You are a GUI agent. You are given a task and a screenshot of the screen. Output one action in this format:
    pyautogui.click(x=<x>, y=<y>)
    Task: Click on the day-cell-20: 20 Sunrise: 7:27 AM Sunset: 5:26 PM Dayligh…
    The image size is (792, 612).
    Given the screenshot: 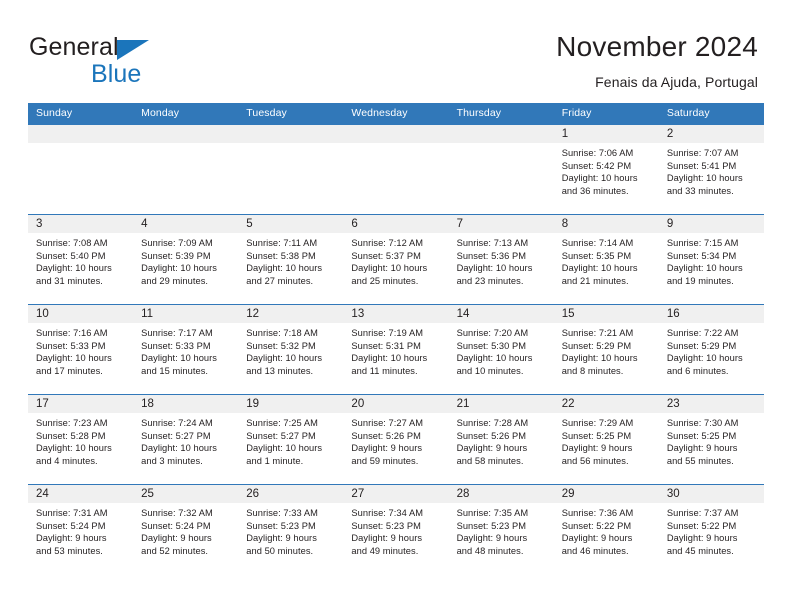 What is the action you would take?
    pyautogui.click(x=396, y=439)
    